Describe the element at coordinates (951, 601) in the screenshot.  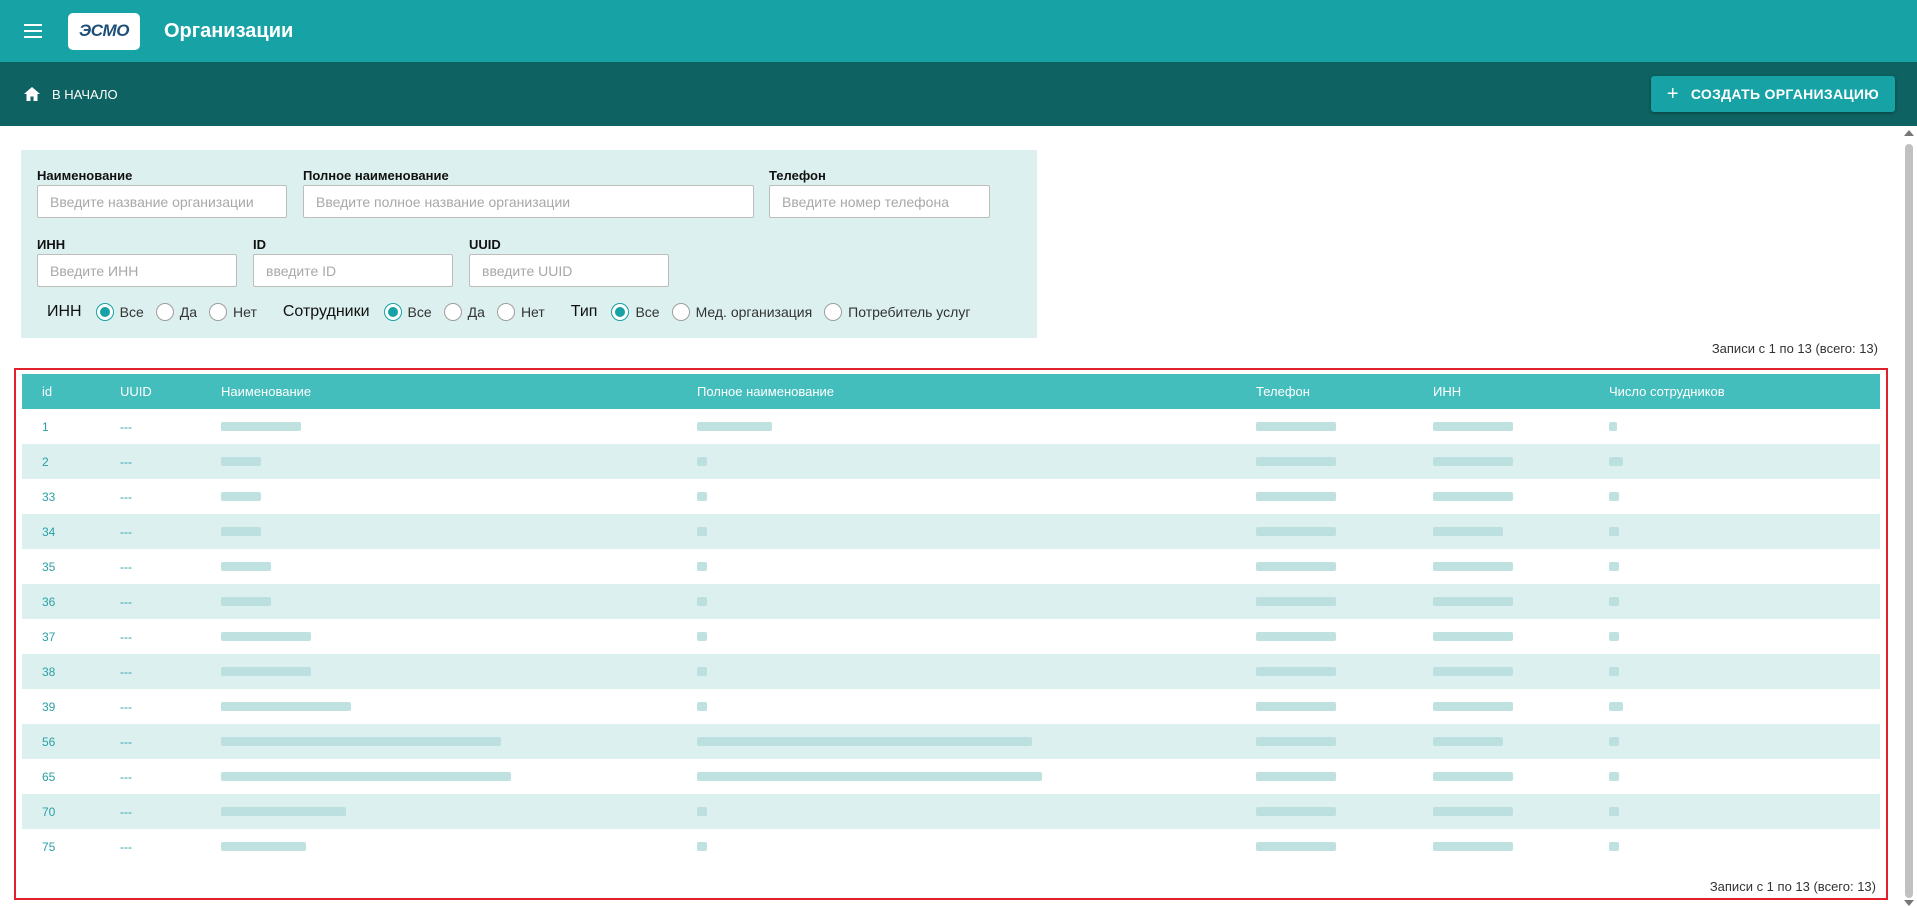
I see `table-row: 36 ---` at that location.